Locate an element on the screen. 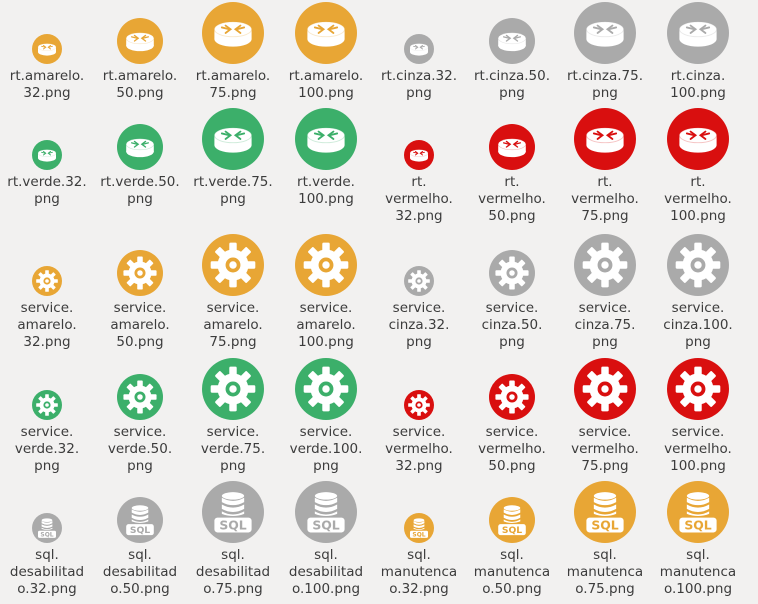  file-item: rt. vermelho. 100.png is located at coordinates (698, 166).